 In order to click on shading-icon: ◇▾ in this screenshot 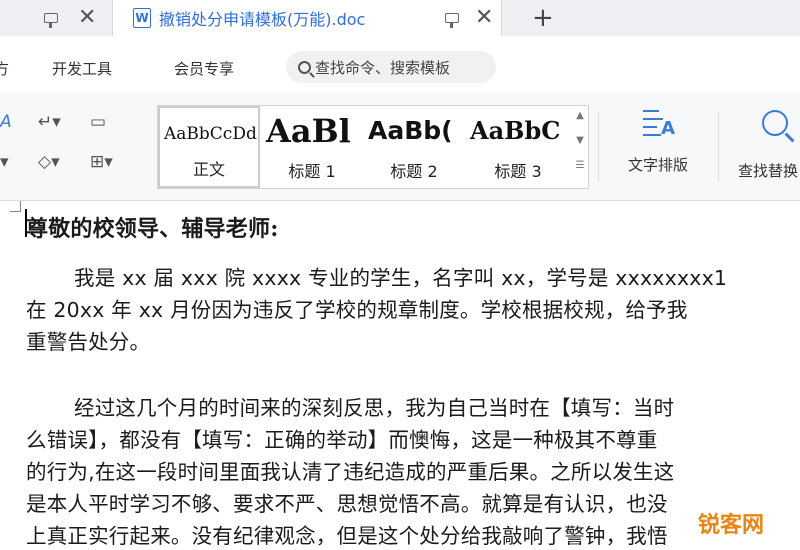, I will do `click(49, 162)`.